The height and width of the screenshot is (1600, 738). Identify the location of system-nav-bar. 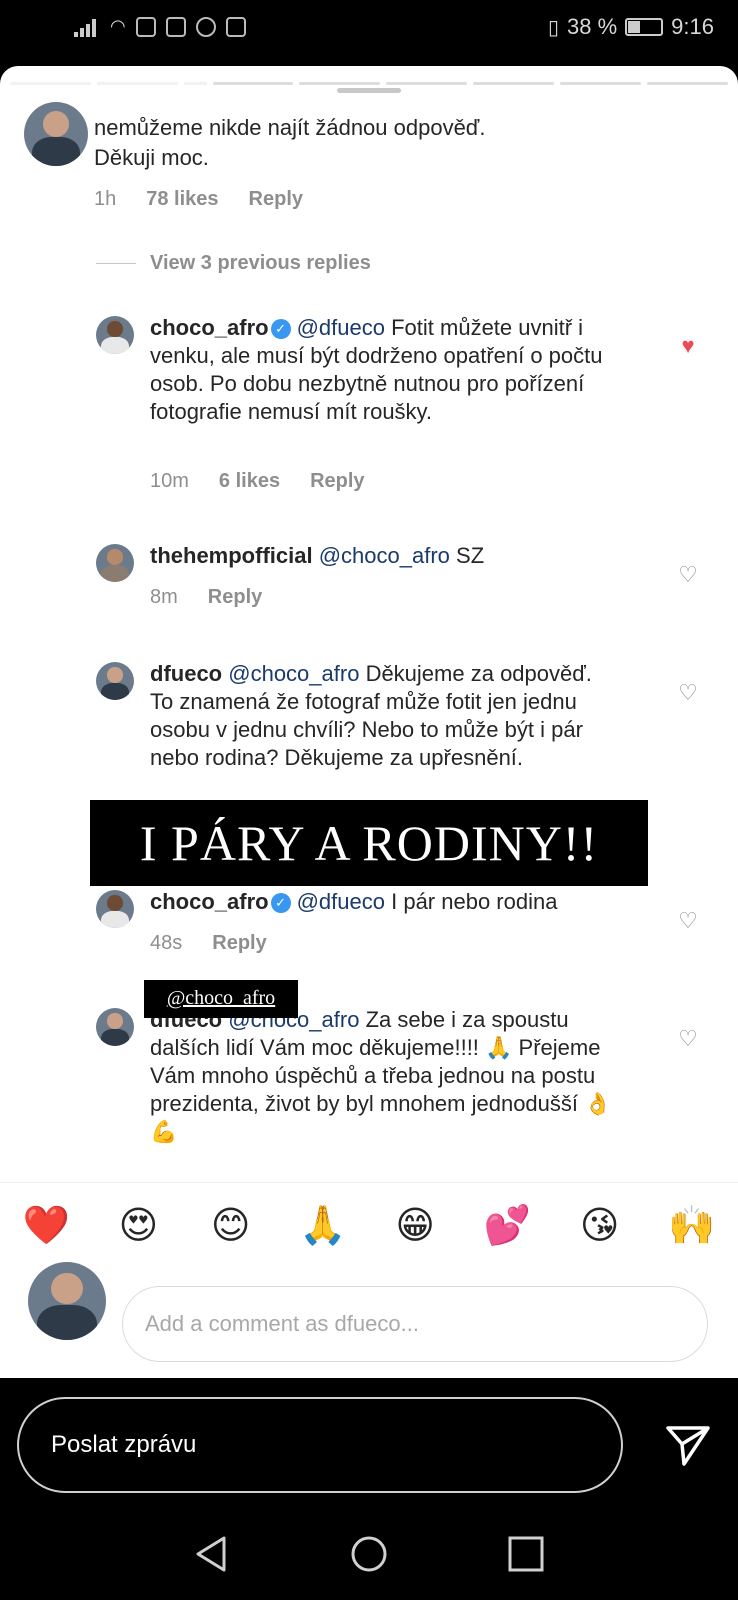
(369, 1555).